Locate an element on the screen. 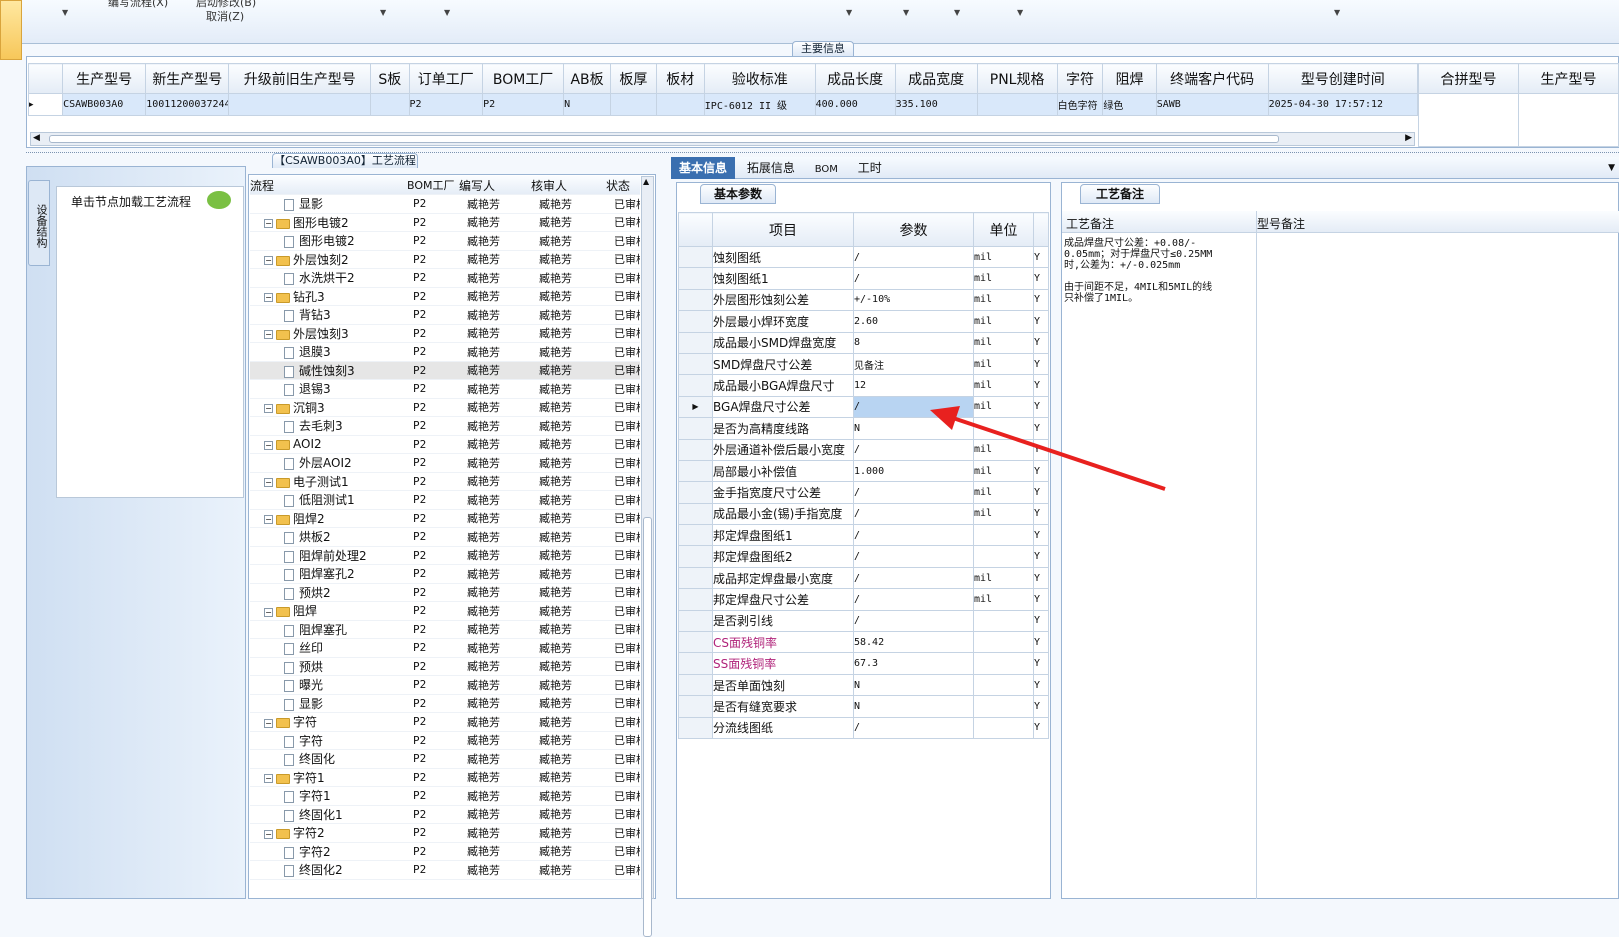 The image size is (1619, 937). flow-node: 低阻测试1 is located at coordinates (328, 500).